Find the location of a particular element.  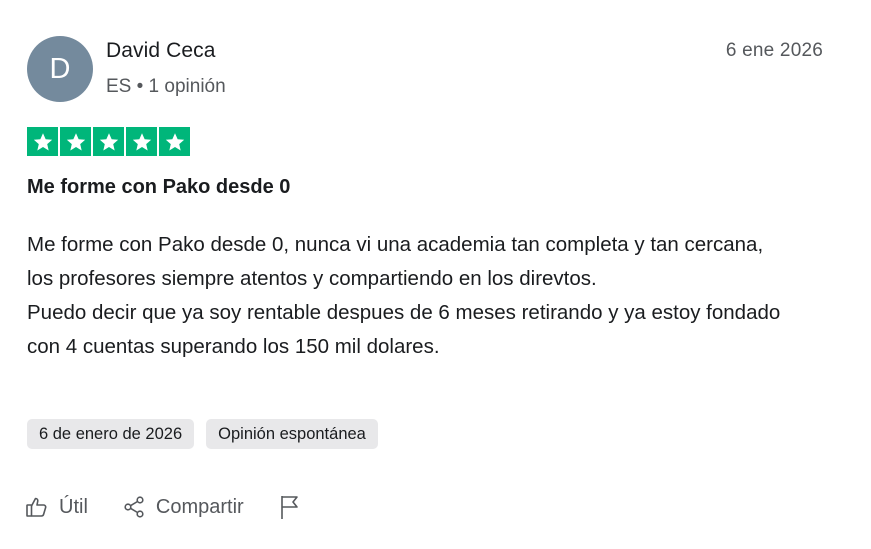

thumbs-up-icon is located at coordinates (37, 507).